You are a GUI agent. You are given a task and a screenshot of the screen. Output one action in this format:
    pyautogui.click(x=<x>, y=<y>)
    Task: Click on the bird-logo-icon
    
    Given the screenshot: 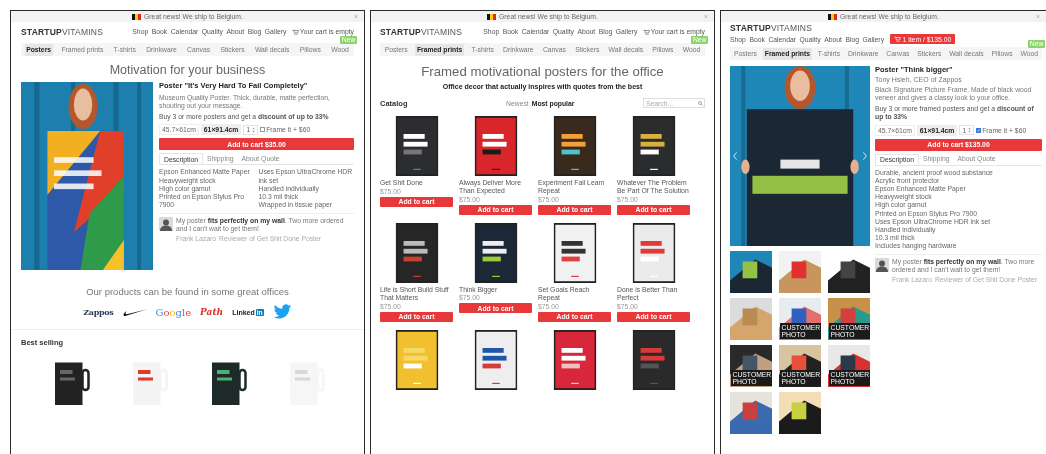 What is the action you would take?
    pyautogui.click(x=282, y=312)
    